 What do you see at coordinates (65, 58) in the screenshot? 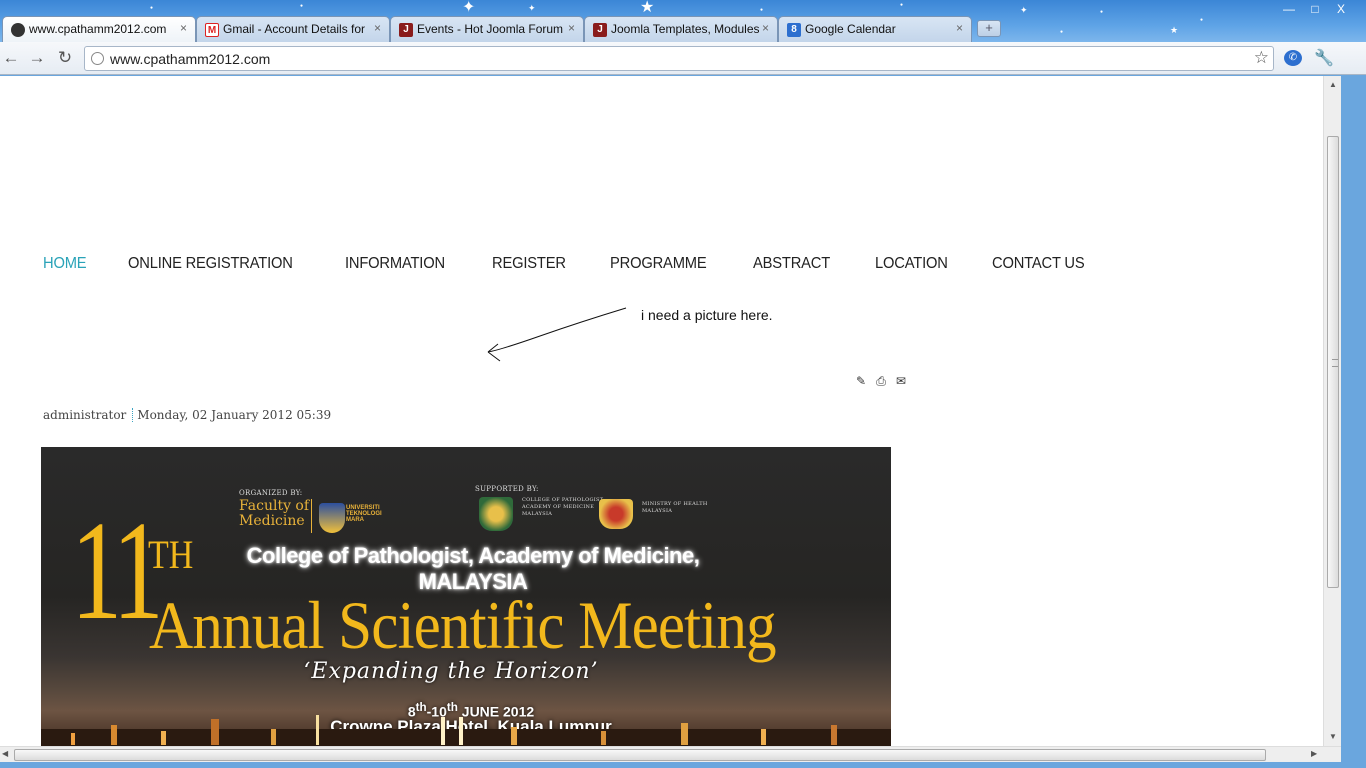
I see `reload-icon: ↻` at bounding box center [65, 58].